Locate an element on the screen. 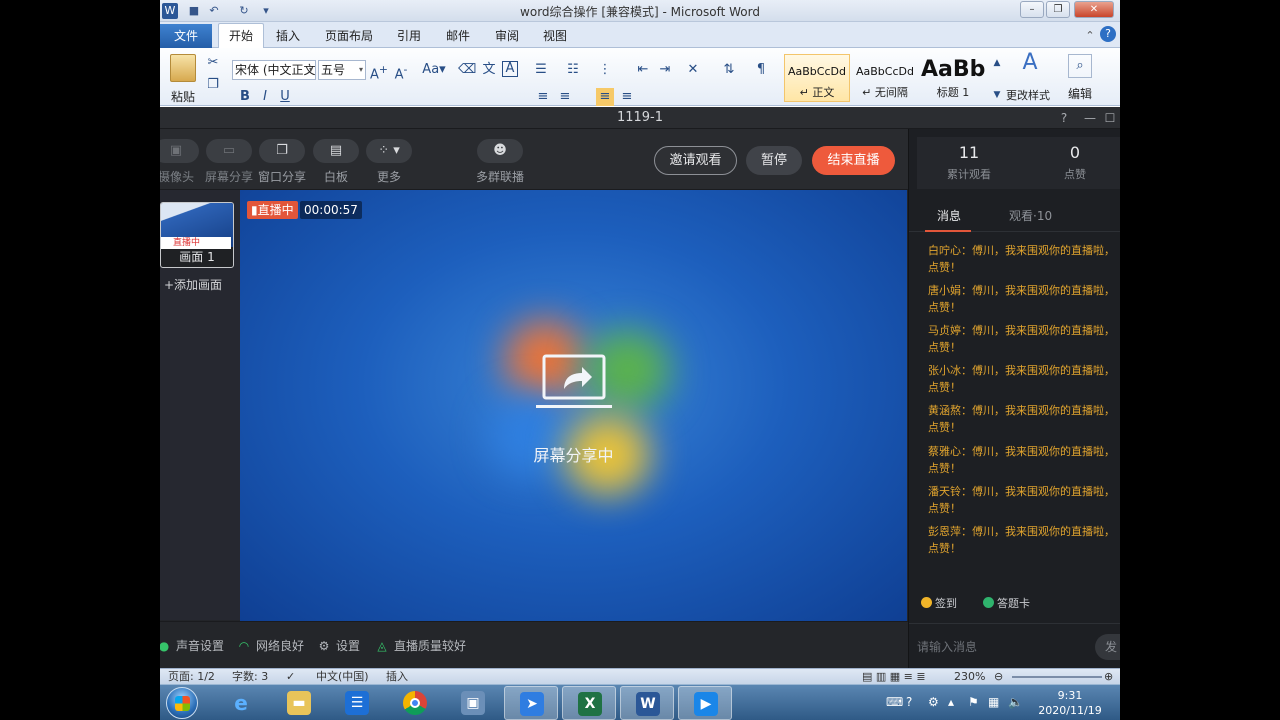 Image resolution: width=1280 pixels, height=720 pixels. taskbar-ie: e is located at coordinates (241, 703).